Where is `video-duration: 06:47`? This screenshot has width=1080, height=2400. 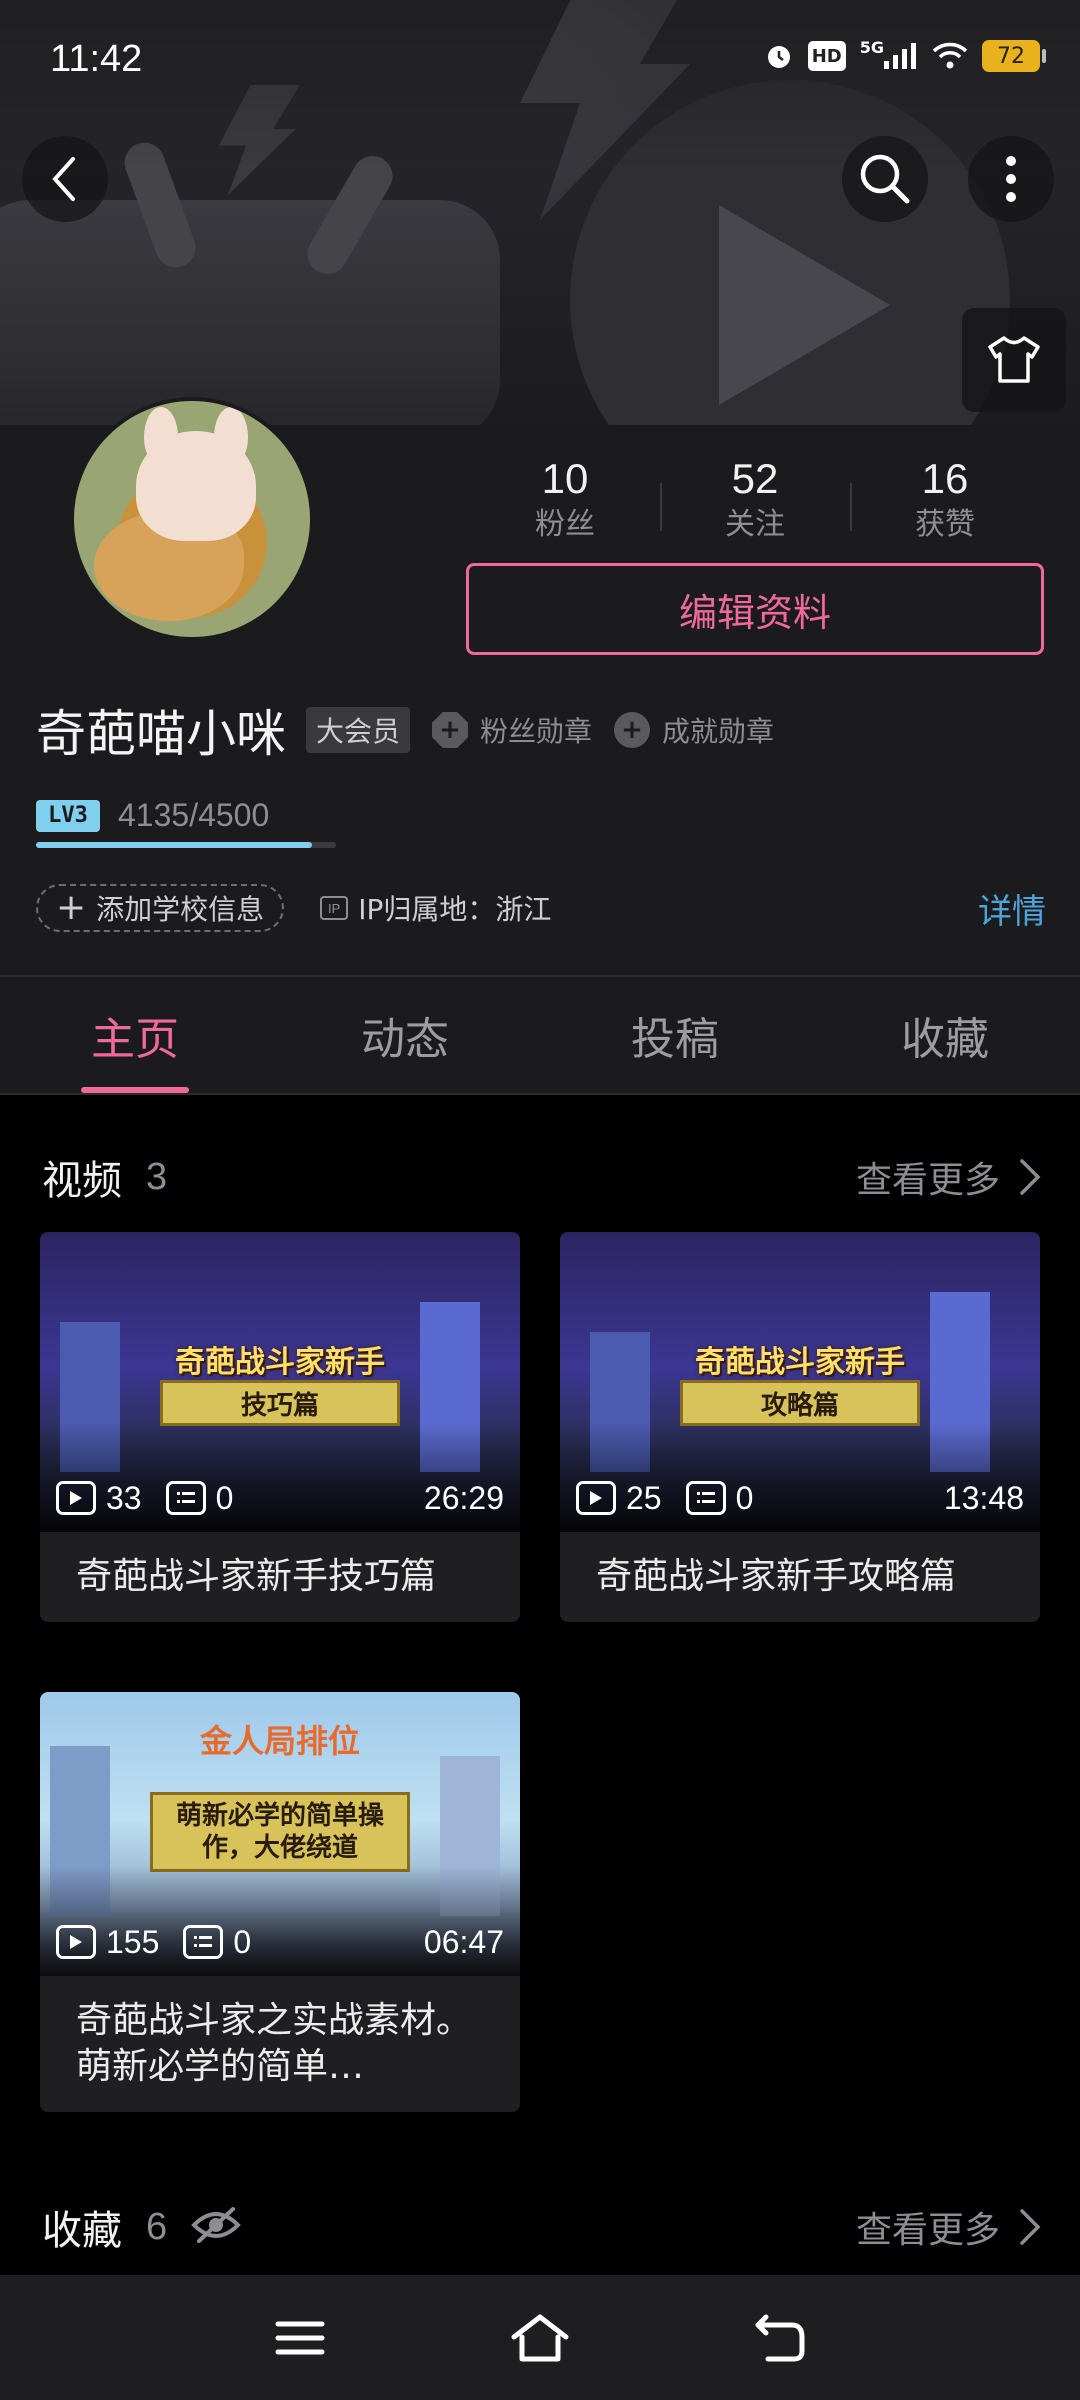
video-duration: 06:47 is located at coordinates (463, 1941).